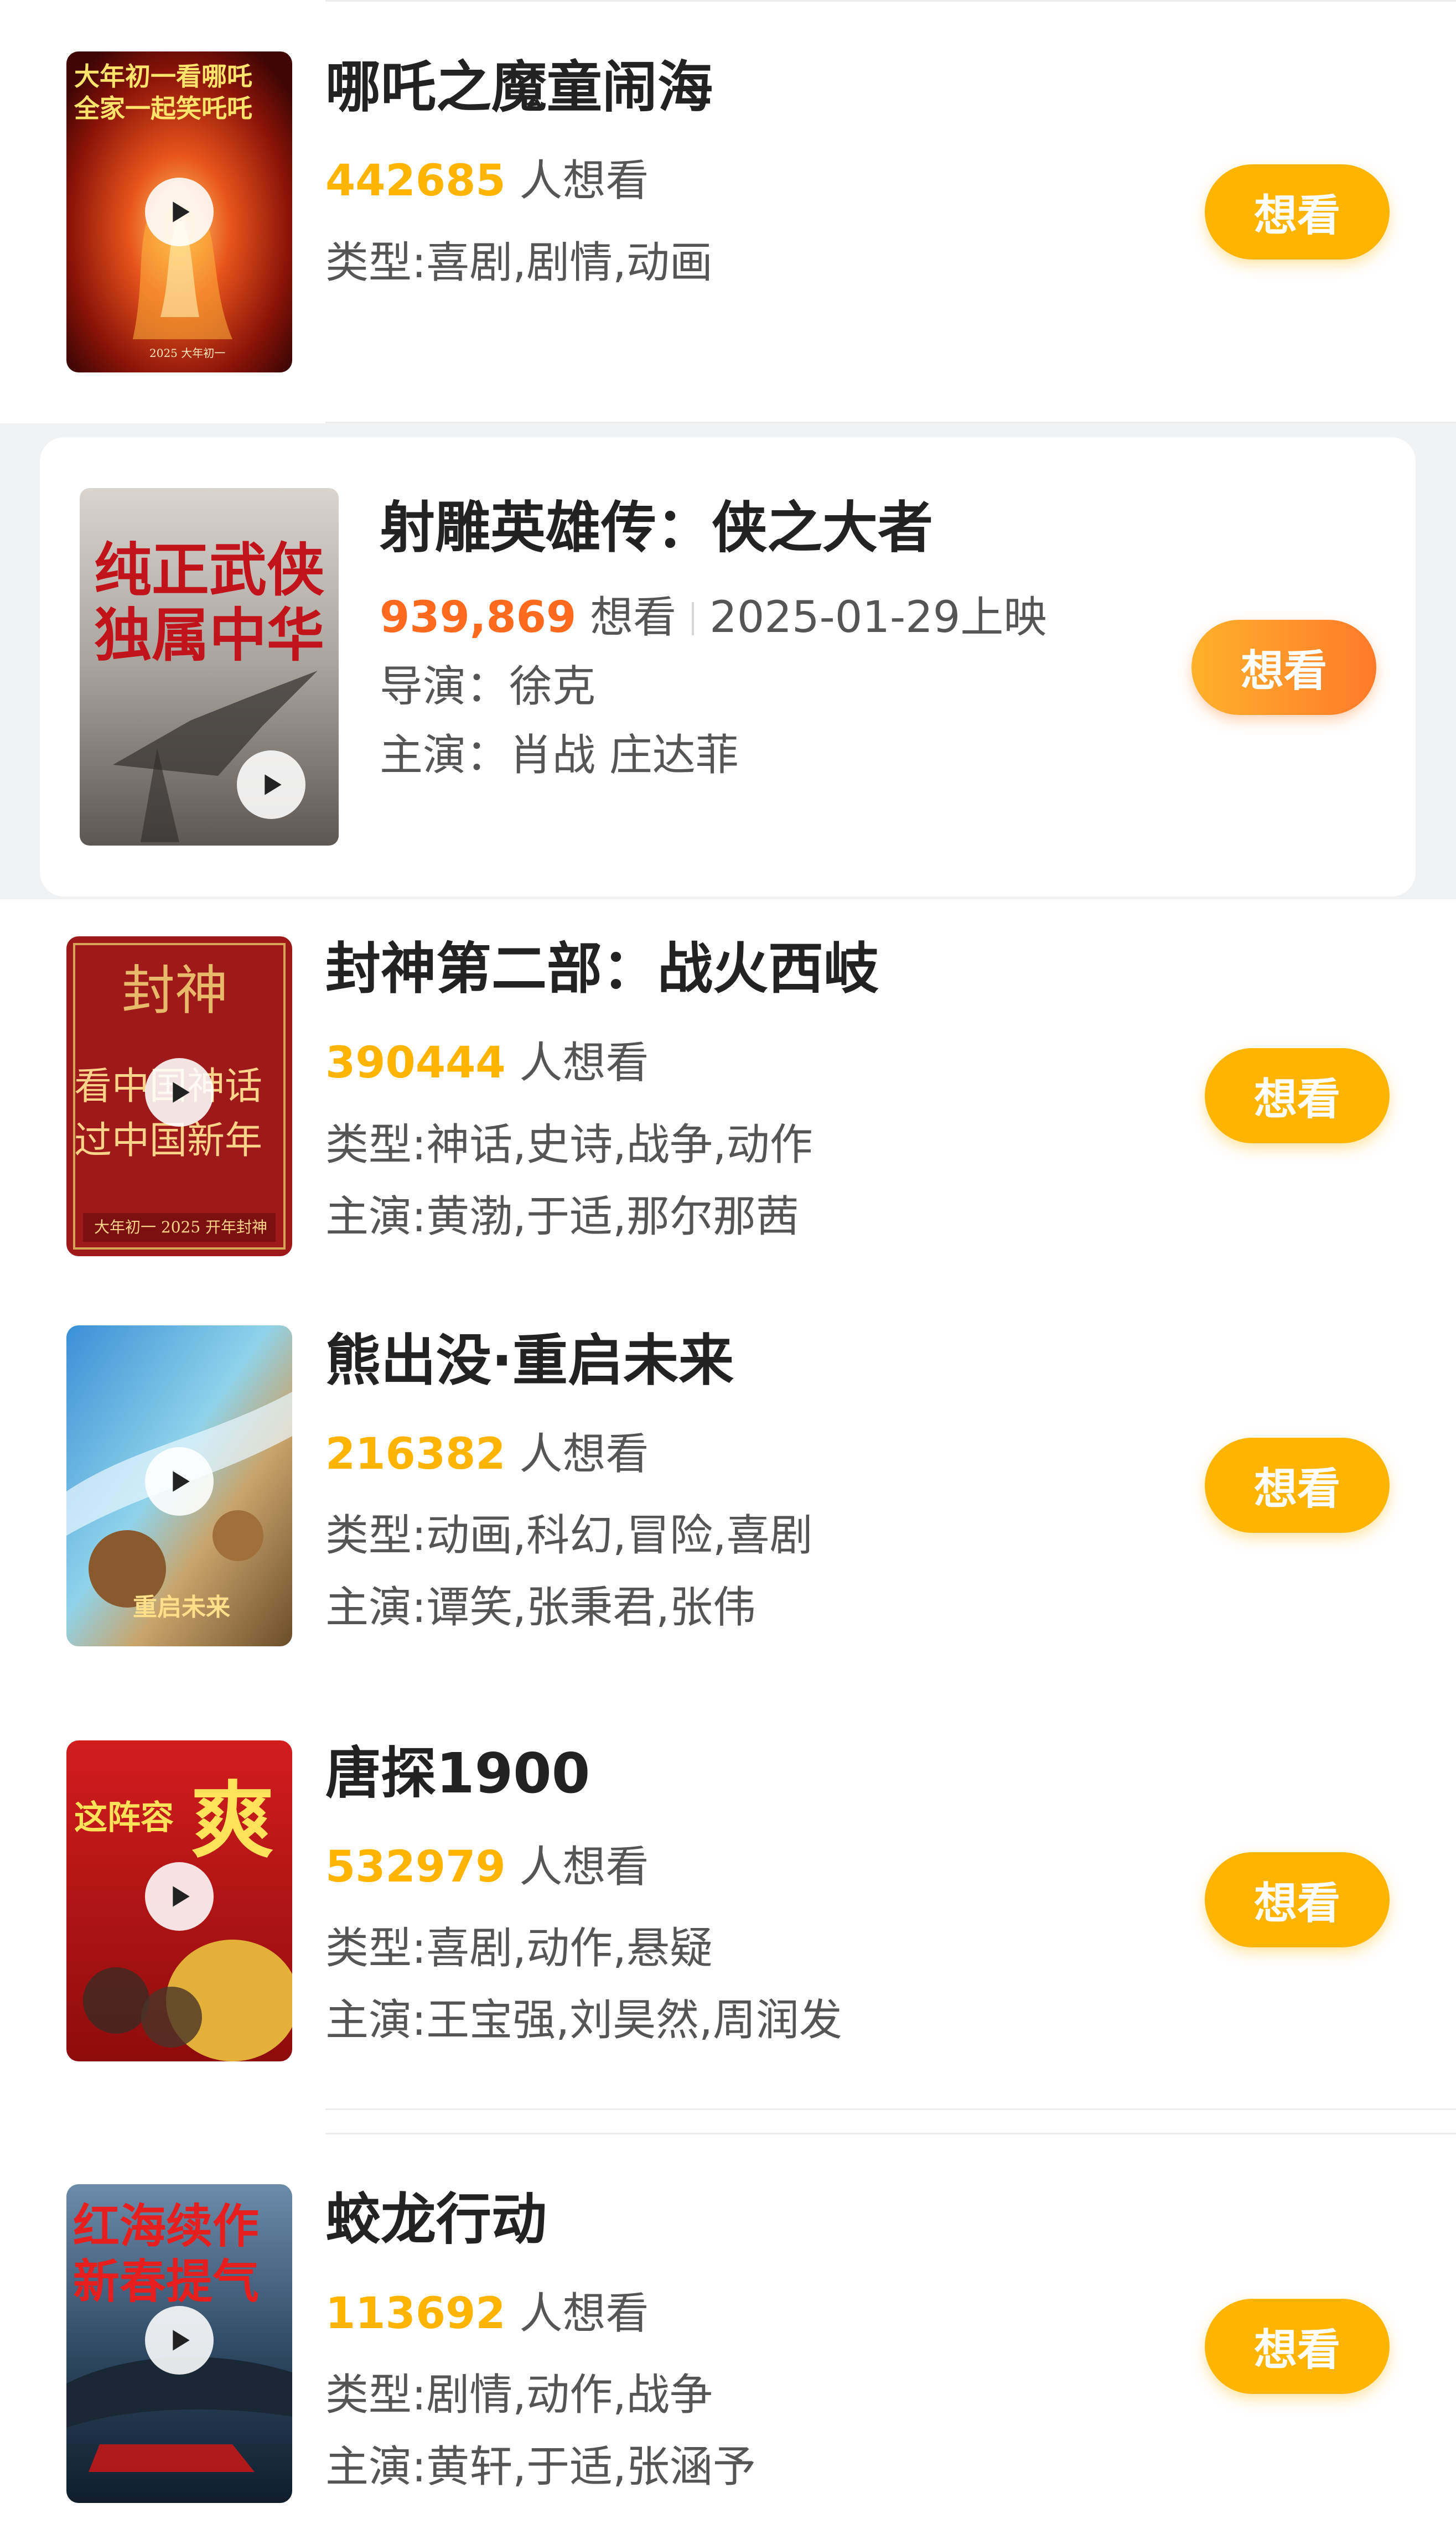  I want to click on poster-image: 红海续作 新春提气, so click(179, 2343).